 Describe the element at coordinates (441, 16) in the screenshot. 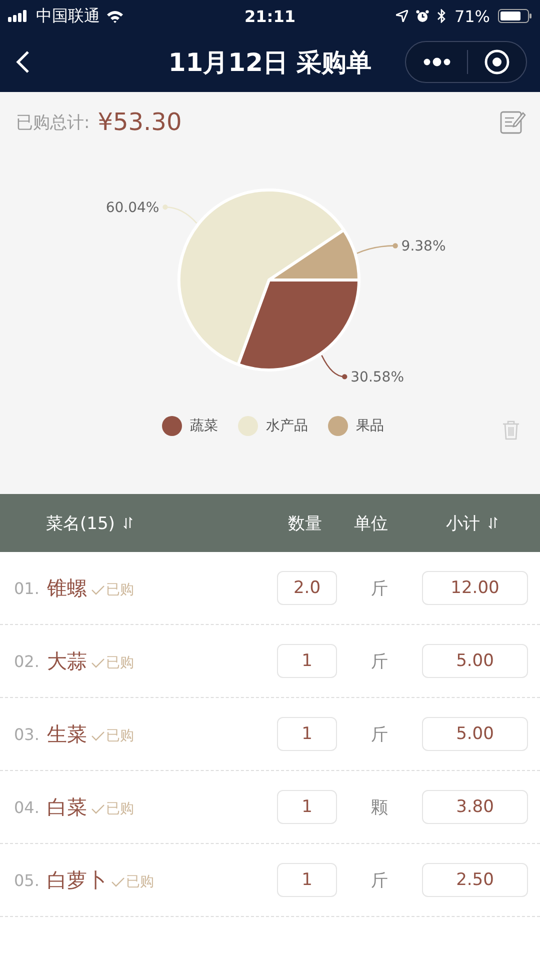

I see `bluetooth-icon` at that location.